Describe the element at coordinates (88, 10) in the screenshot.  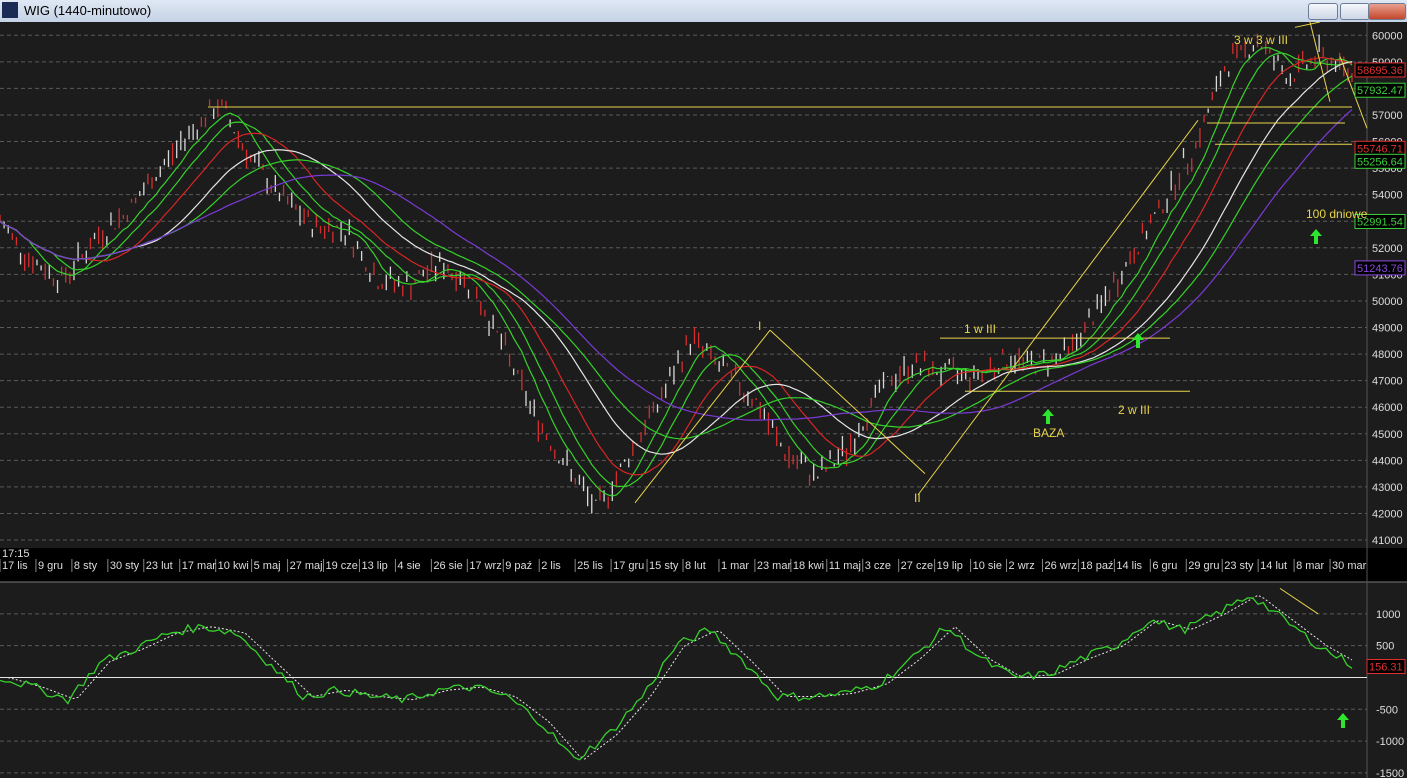
I see `window-title: WIG (1440-minutowo)` at that location.